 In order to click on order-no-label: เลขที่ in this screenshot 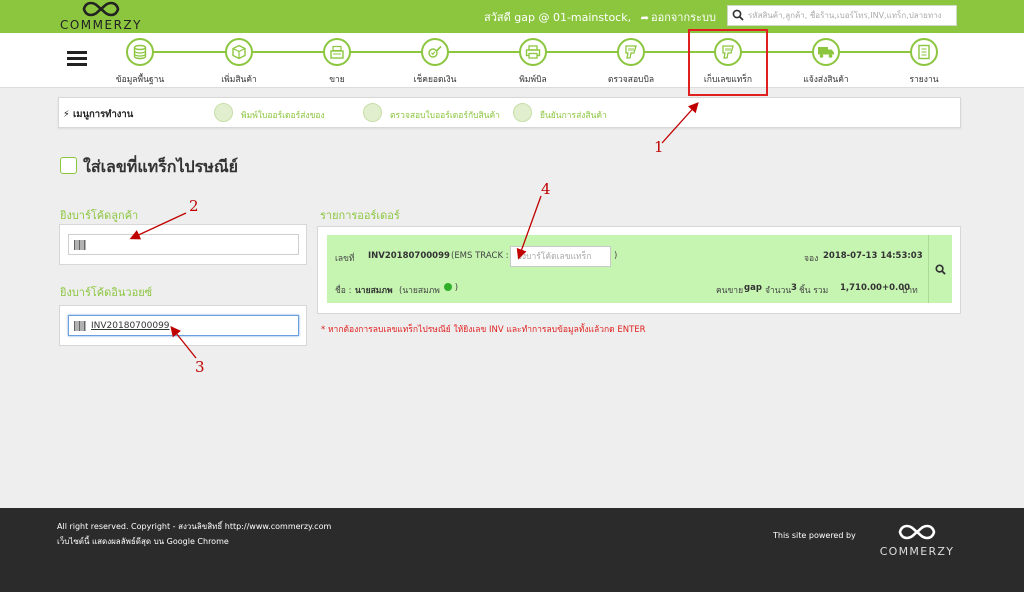, I will do `click(345, 259)`.